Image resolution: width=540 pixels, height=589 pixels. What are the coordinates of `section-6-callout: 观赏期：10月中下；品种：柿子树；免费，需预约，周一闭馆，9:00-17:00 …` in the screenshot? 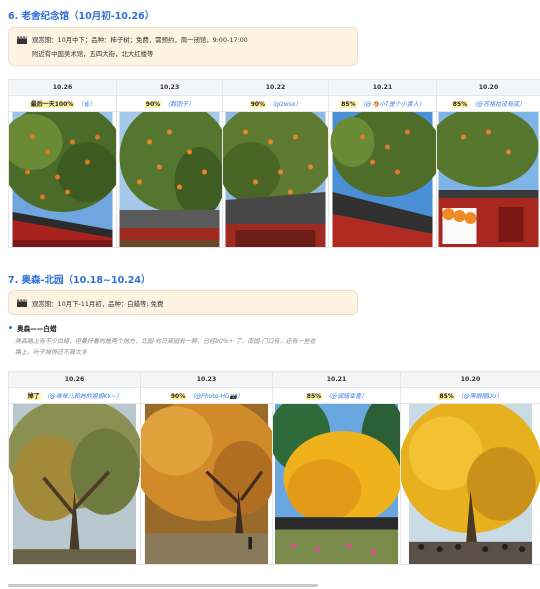 It's located at (183, 46).